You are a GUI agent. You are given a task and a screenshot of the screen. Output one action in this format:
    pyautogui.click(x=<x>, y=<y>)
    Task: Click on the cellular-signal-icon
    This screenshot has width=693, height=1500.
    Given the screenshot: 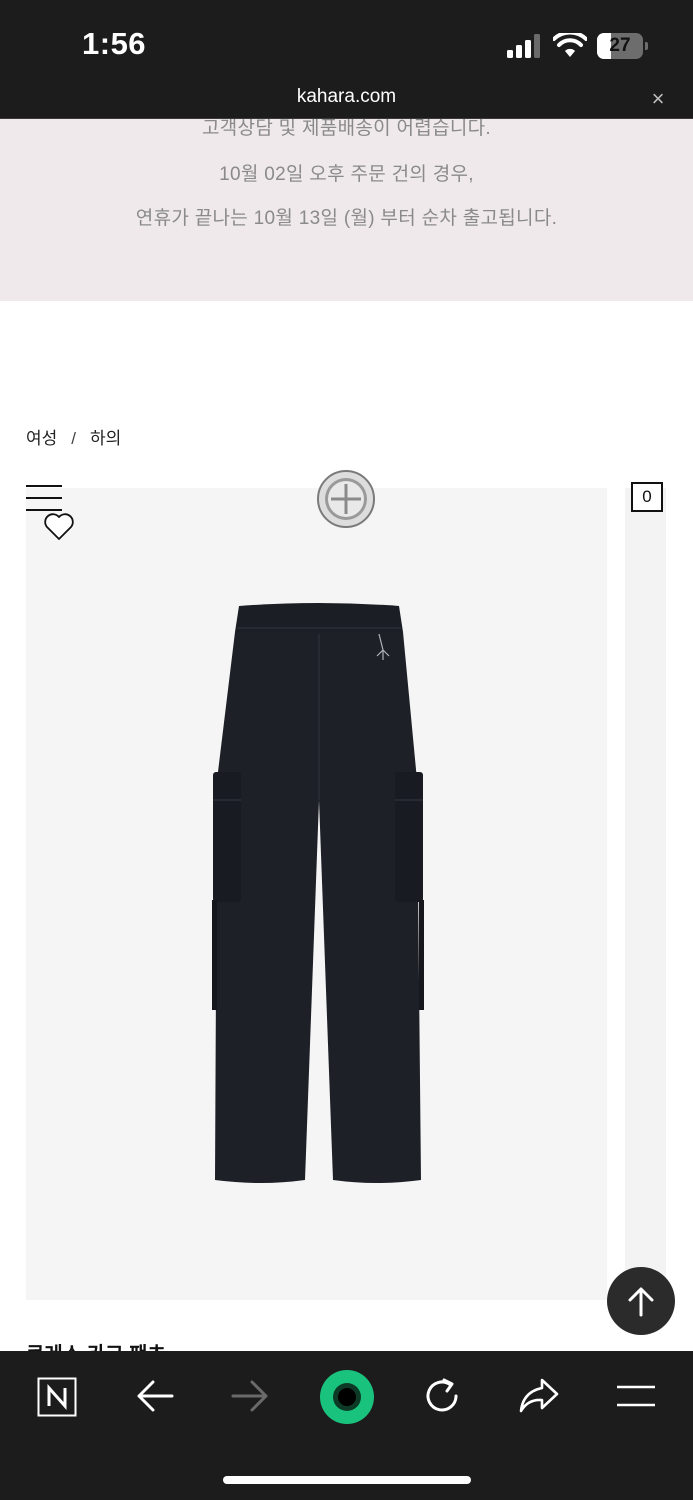 What is the action you would take?
    pyautogui.click(x=523, y=46)
    